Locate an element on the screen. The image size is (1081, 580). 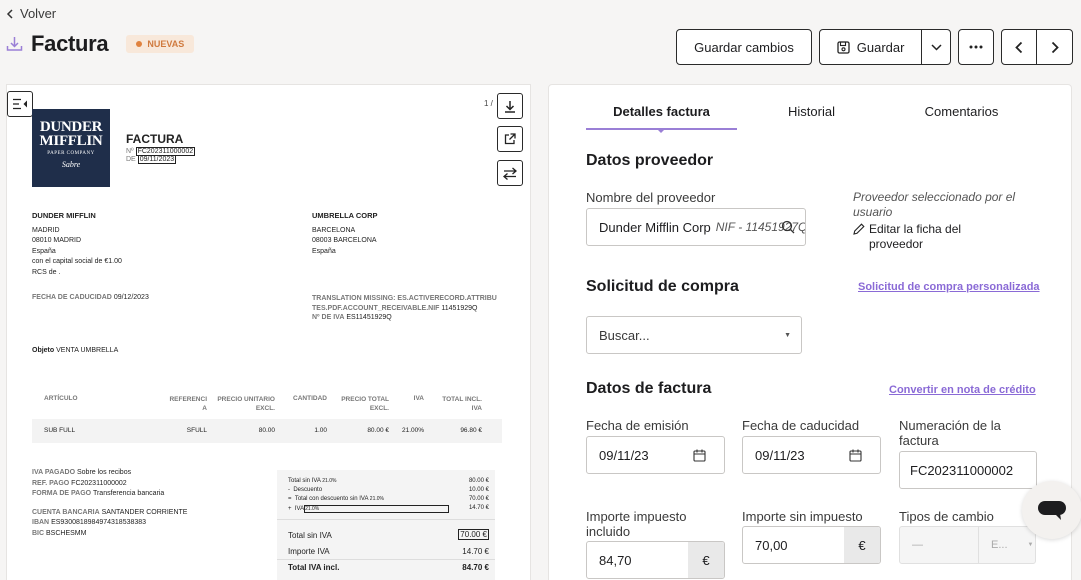
exchange-rate-value: — is located at coordinates (917, 545).